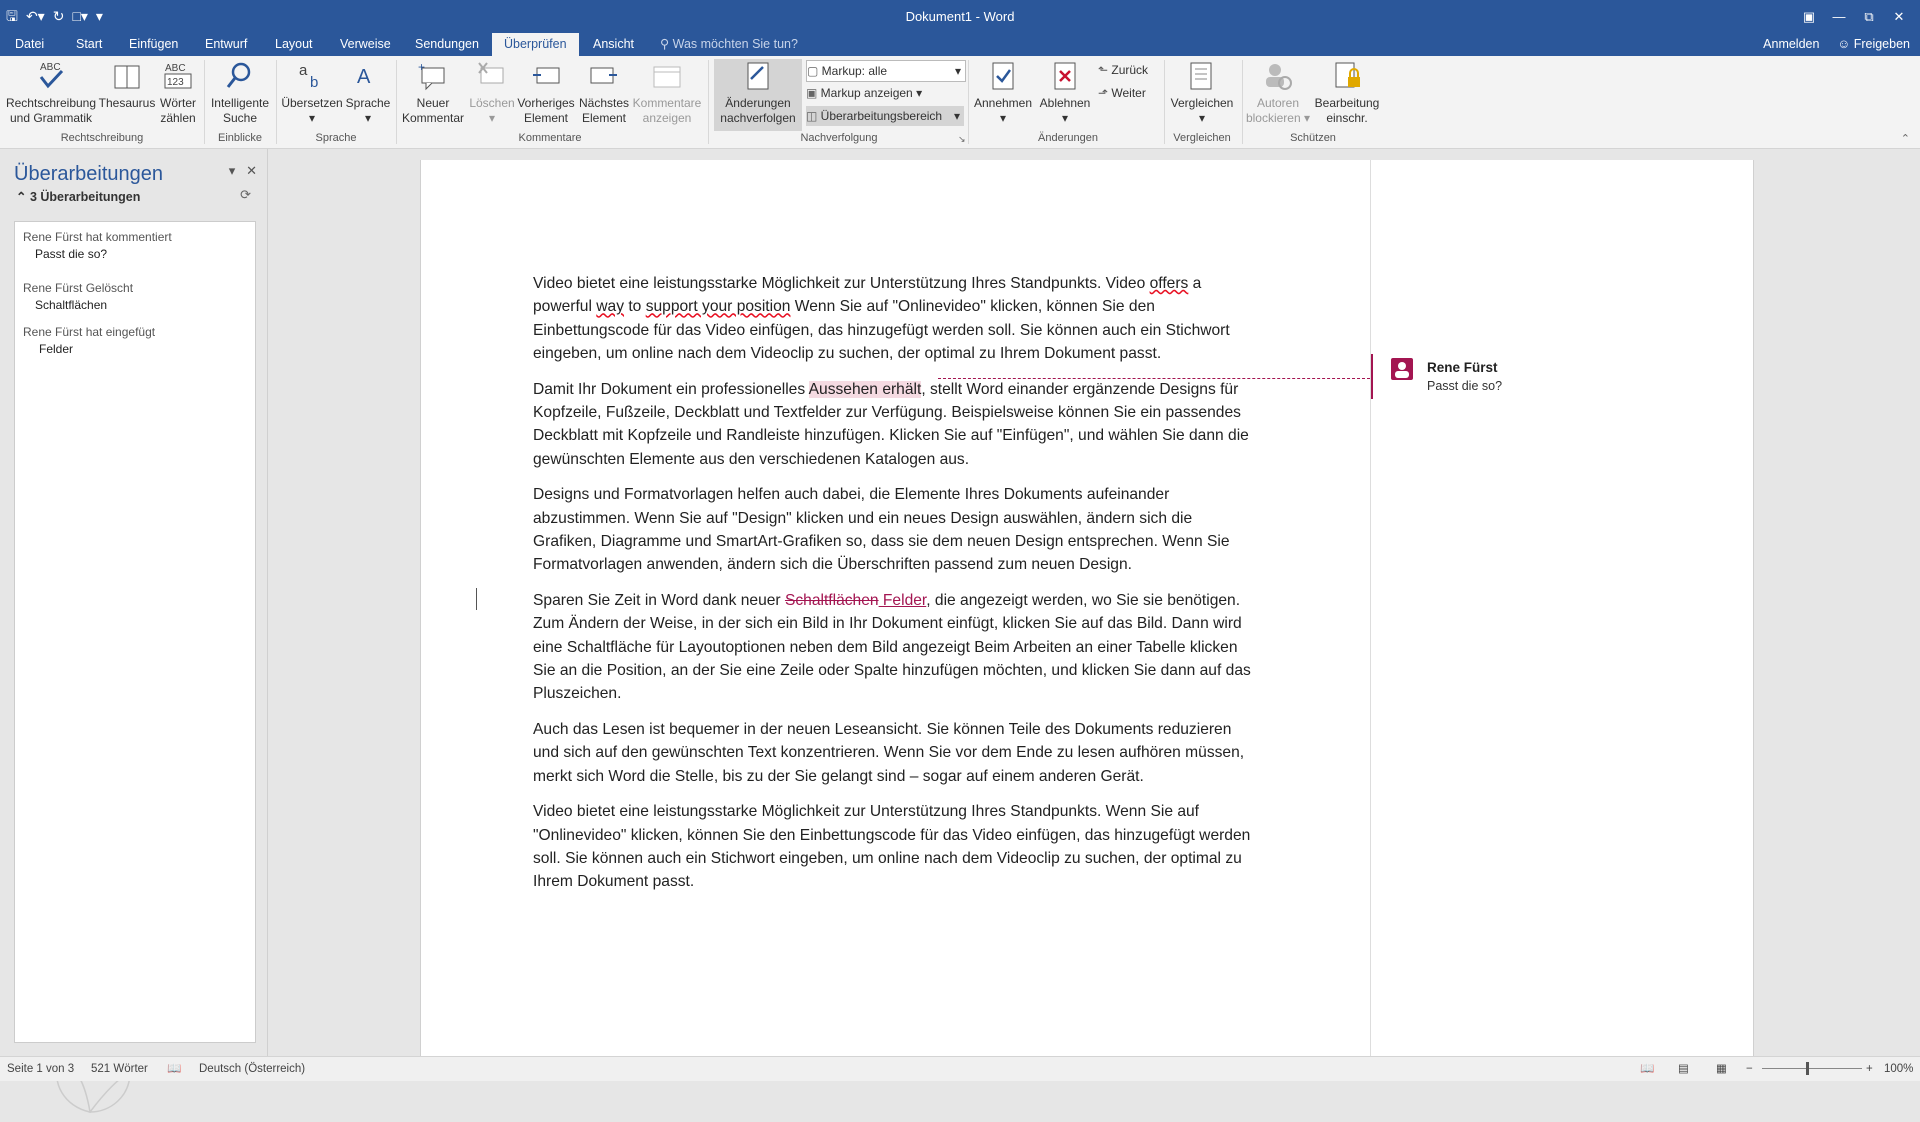 Image resolution: width=1920 pixels, height=1122 pixels. What do you see at coordinates (1202, 92) in the screenshot?
I see `compare-button: Vergleichen ▾` at bounding box center [1202, 92].